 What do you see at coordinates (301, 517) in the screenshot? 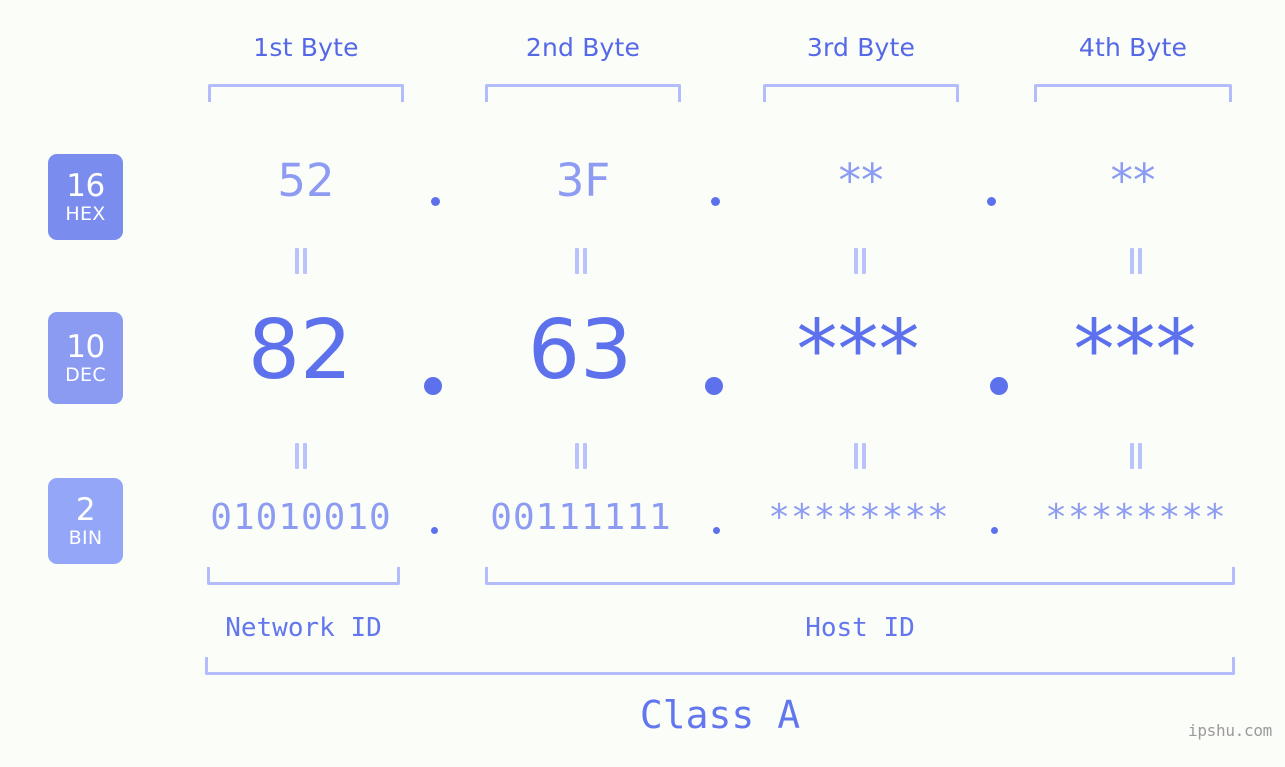
I see `bin-byte-1-value: 01010010` at bounding box center [301, 517].